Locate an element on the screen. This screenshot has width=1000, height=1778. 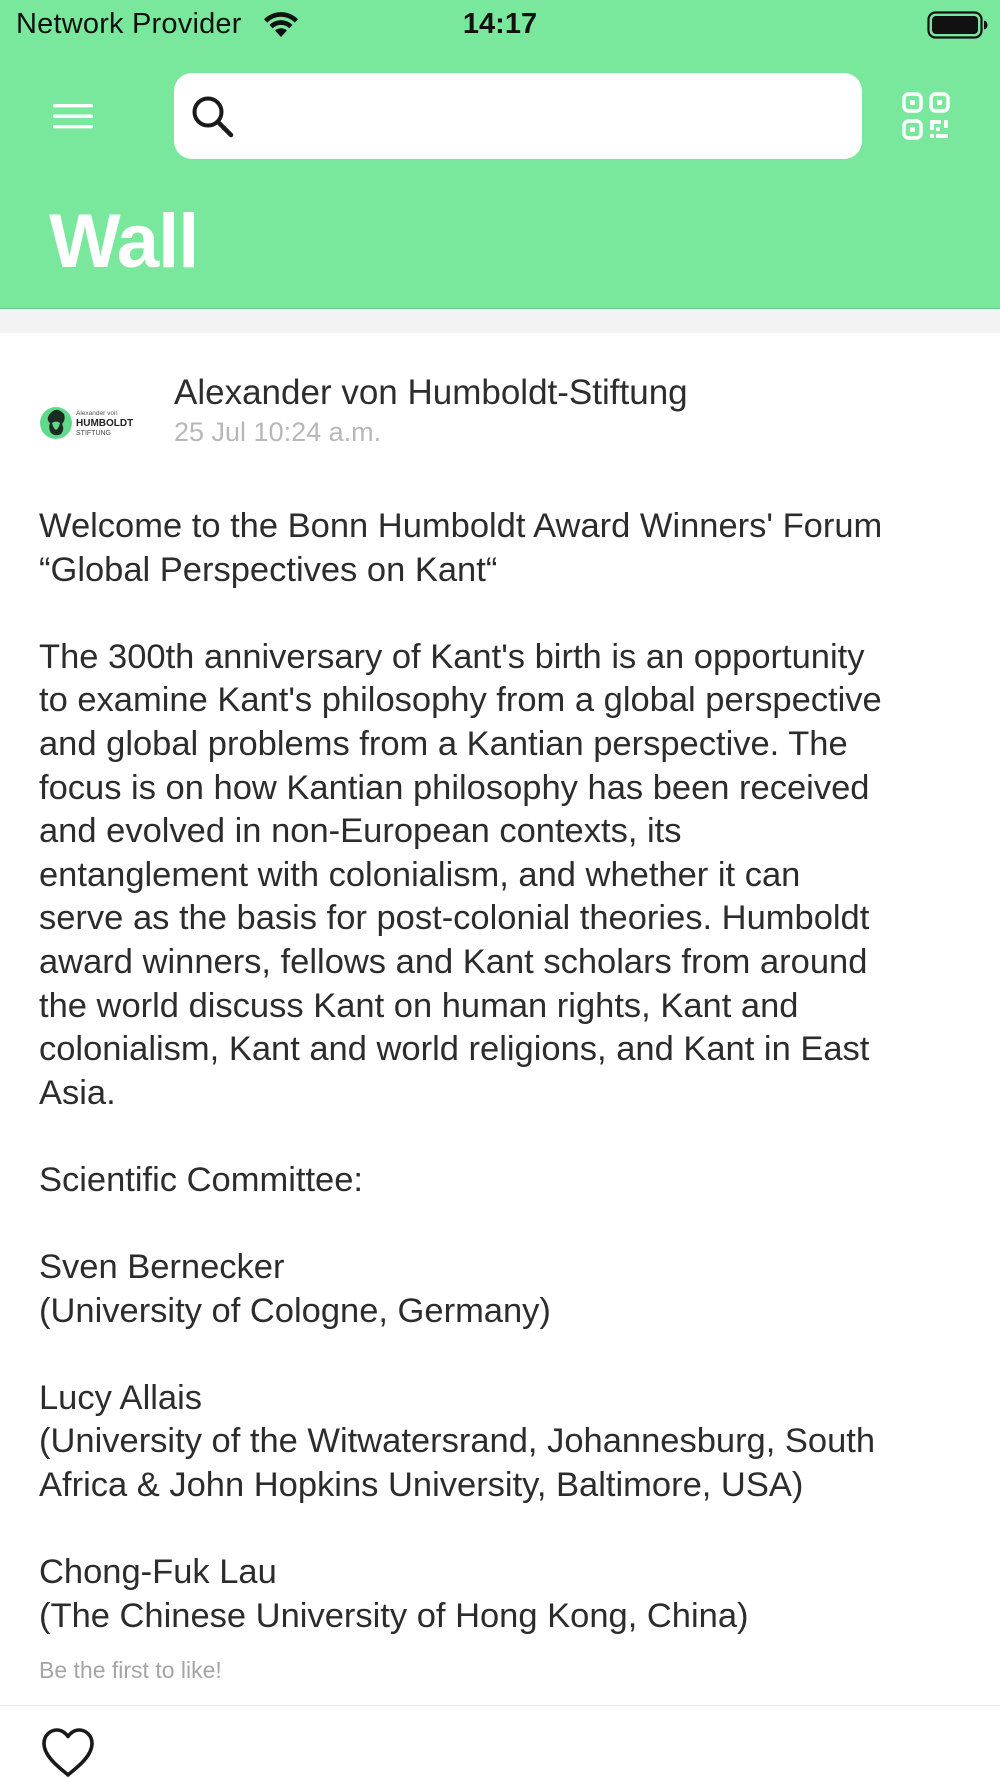
humboldt-logo-avatar: Alexander von HUMBOLDT STIFTUNG is located at coordinates (86, 423).